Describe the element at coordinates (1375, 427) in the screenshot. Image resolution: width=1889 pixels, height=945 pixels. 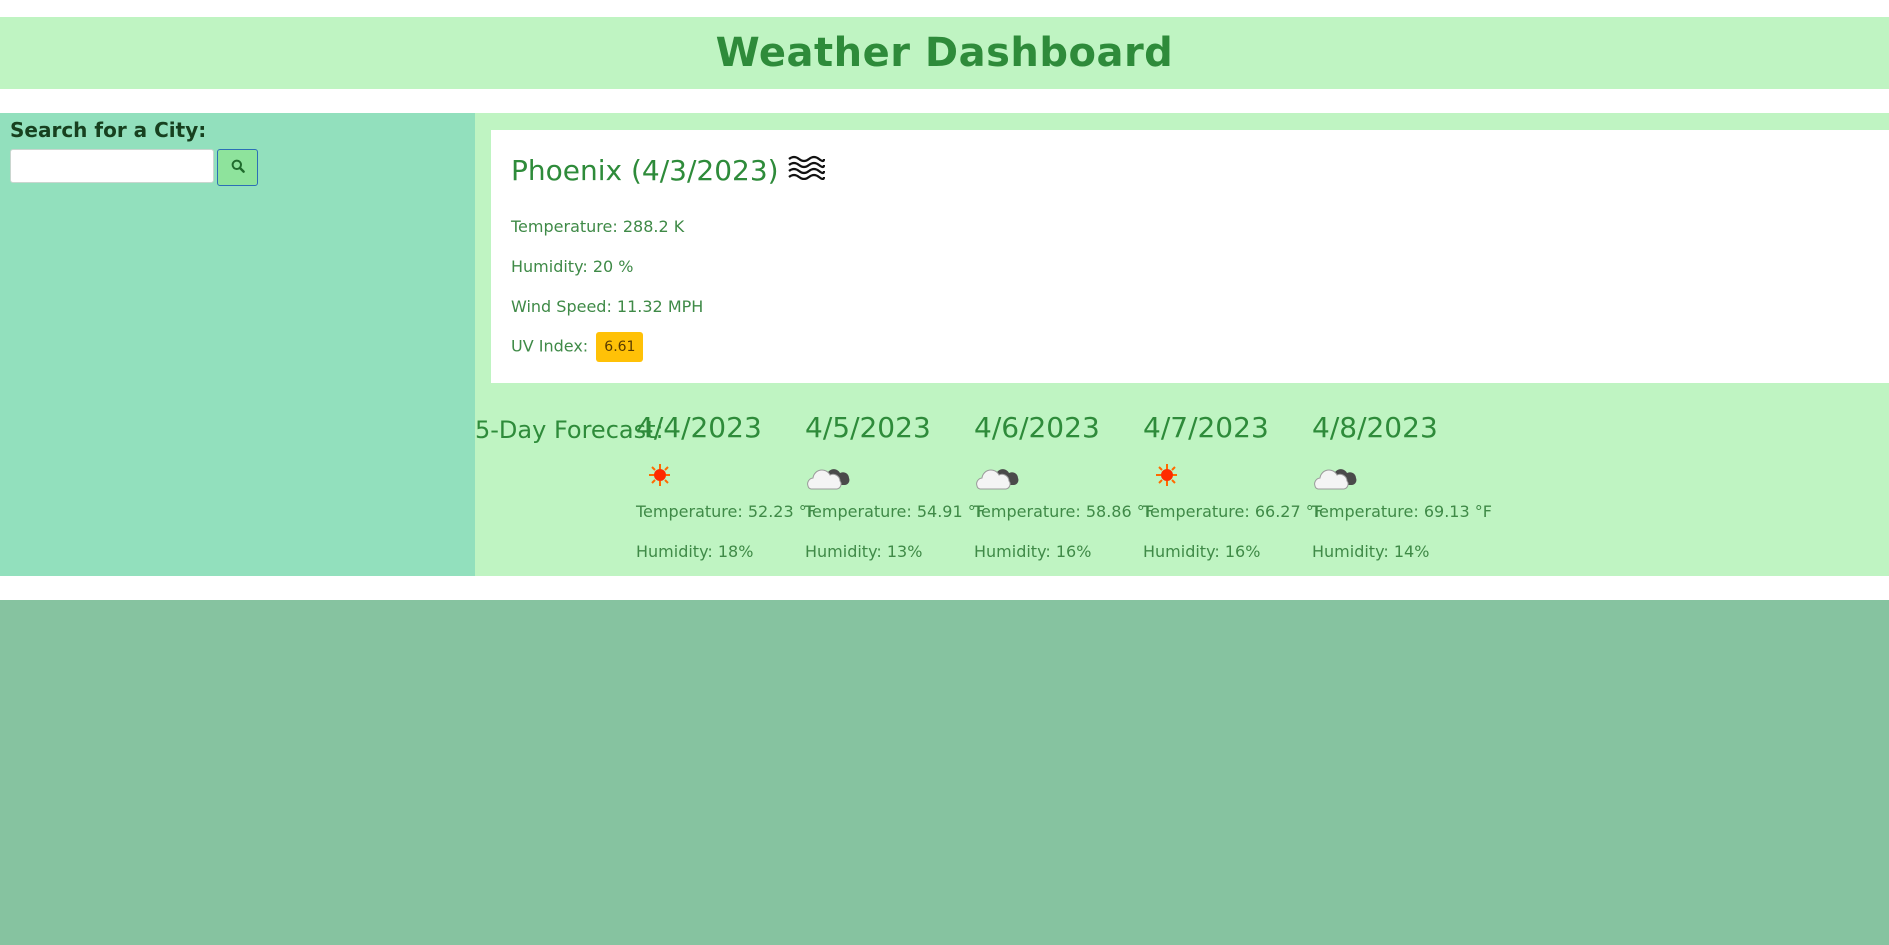
I see `forecast-date: 4/8/2023` at that location.